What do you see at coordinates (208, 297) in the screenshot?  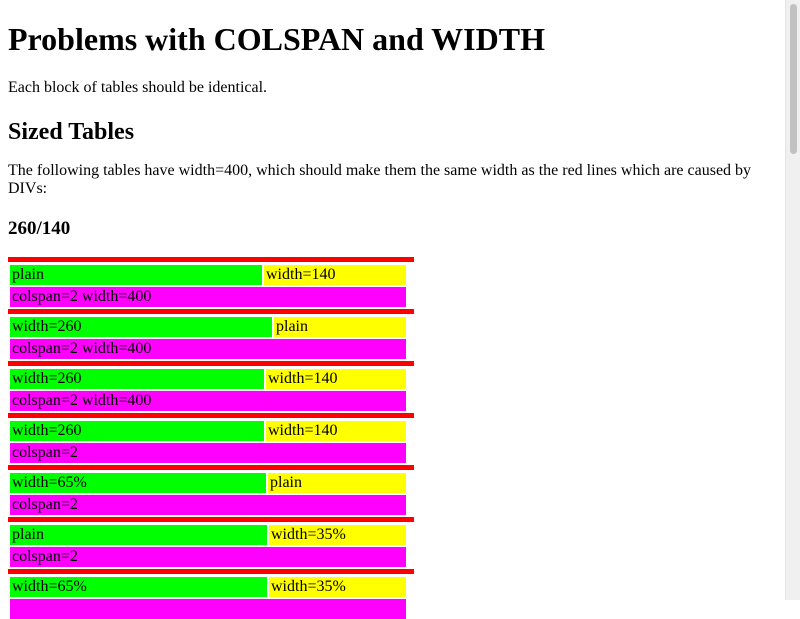 I see `table-1-colspan-cell: colspan=2 width=400` at bounding box center [208, 297].